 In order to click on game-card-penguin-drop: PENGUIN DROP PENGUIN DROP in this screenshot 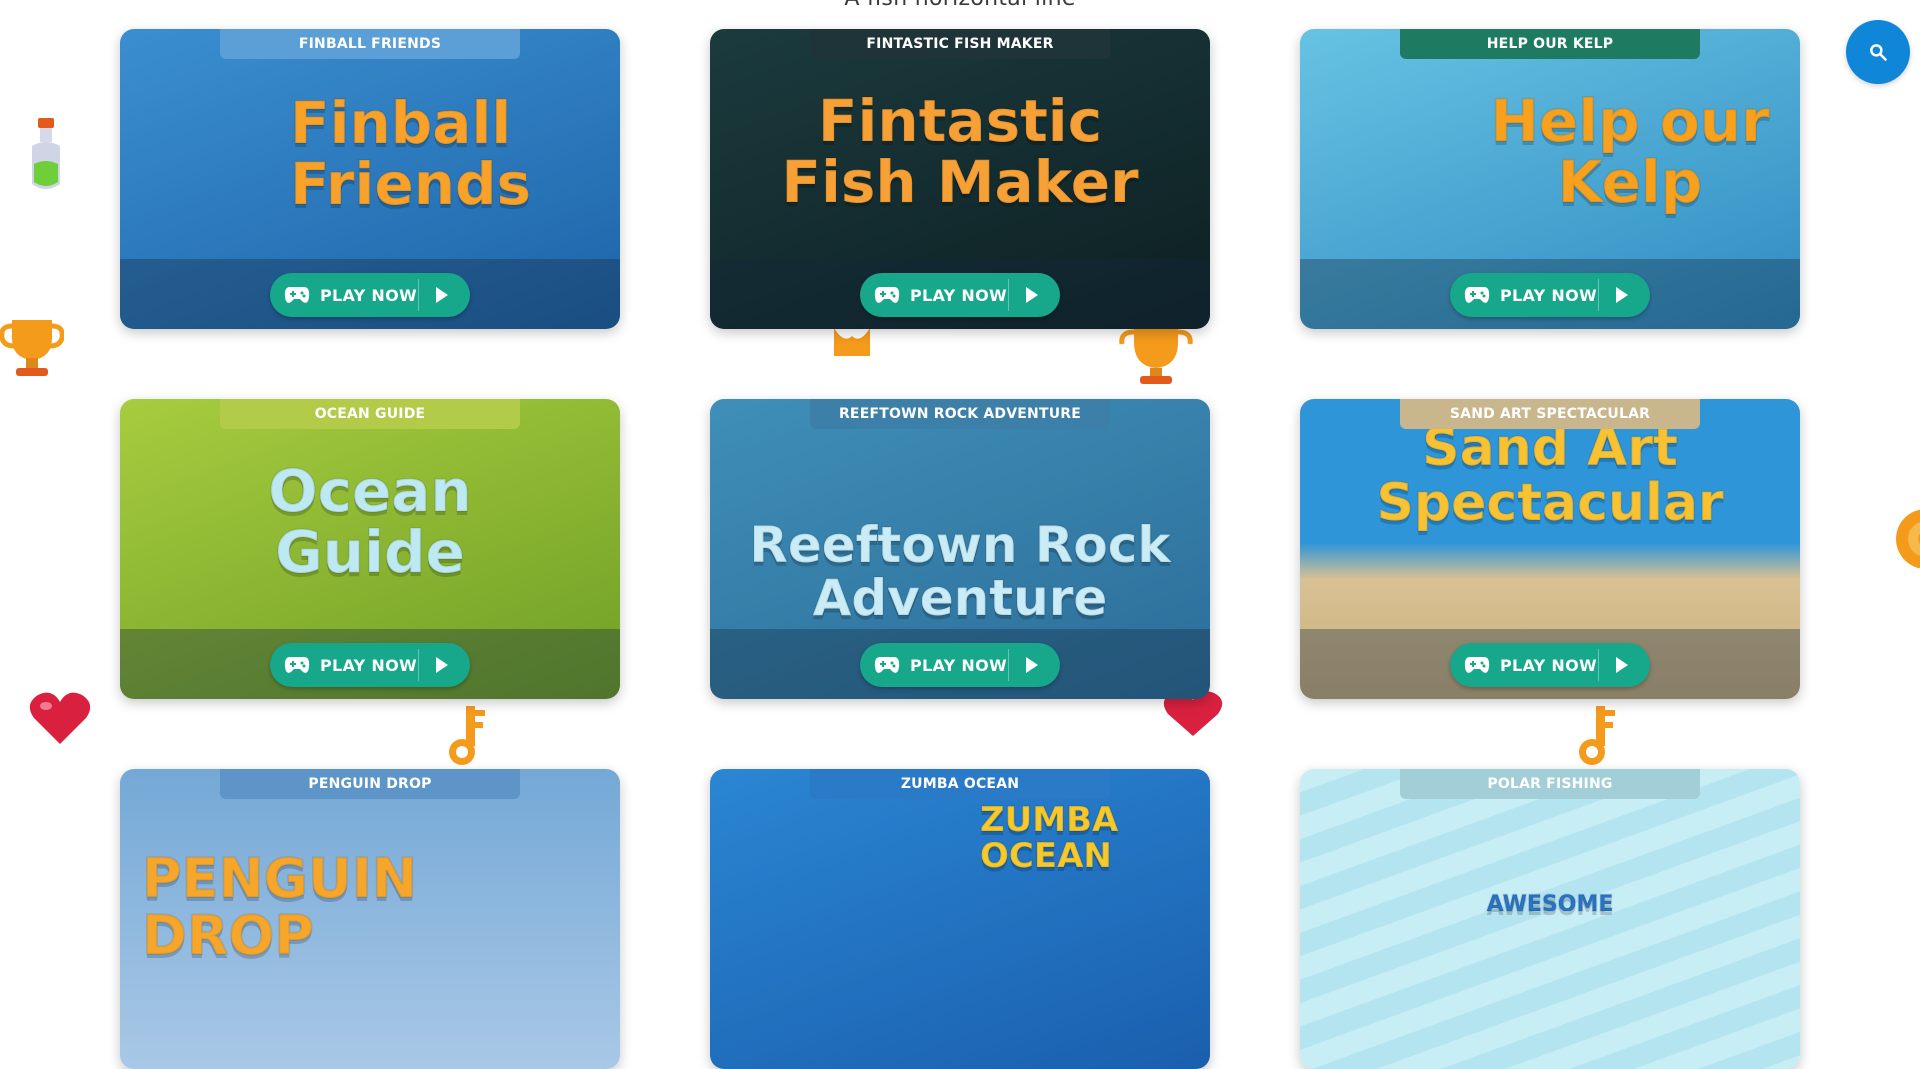, I will do `click(370, 919)`.